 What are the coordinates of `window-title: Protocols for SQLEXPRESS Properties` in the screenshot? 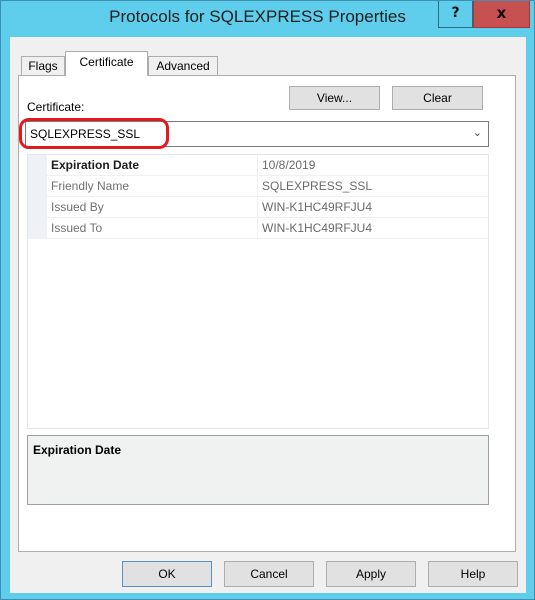 It's located at (257, 16).